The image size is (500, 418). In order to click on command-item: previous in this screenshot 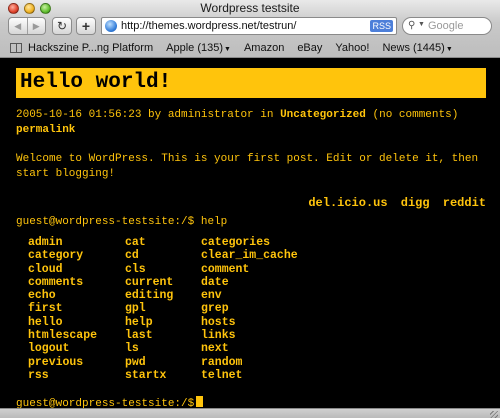, I will do `click(56, 362)`.